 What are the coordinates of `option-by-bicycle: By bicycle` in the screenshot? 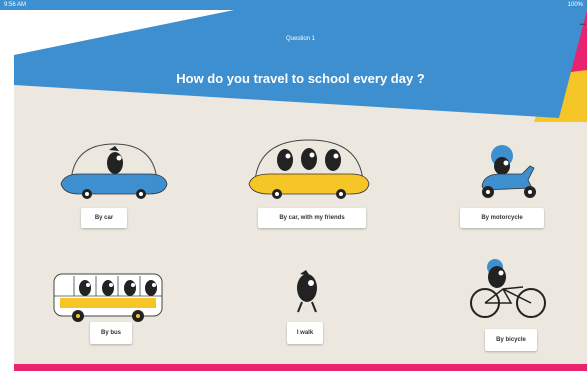 It's located at (510, 308).